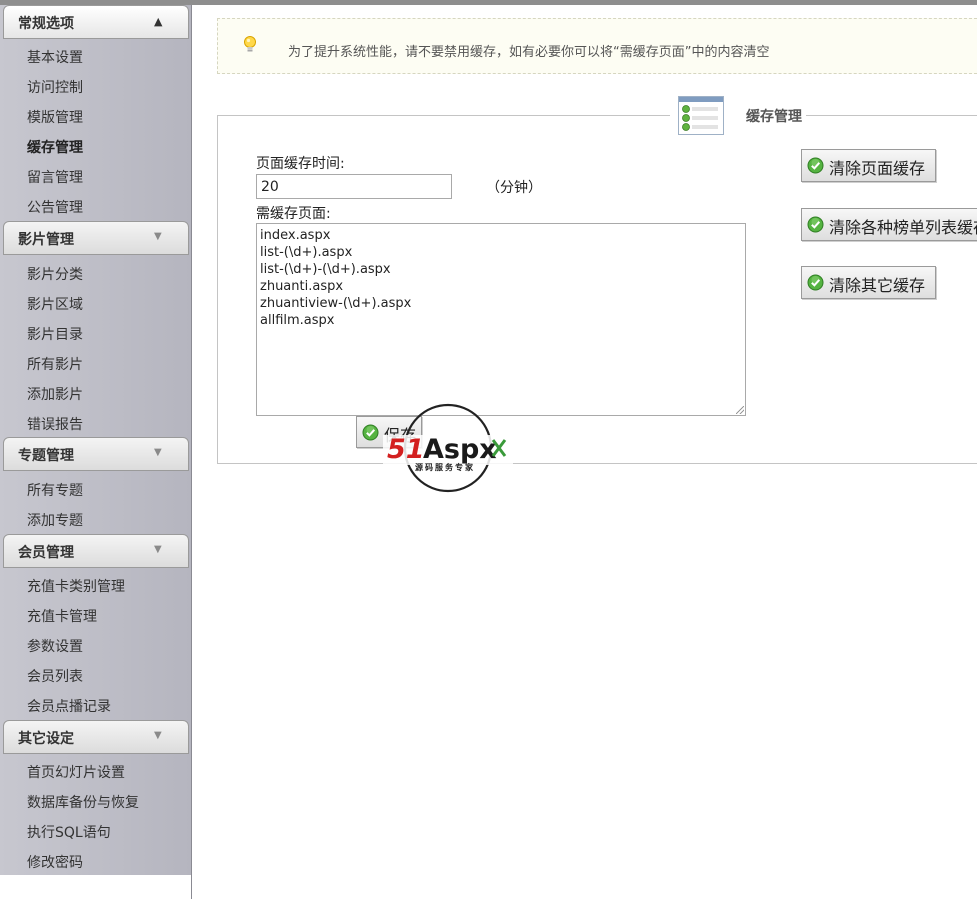  What do you see at coordinates (55, 274) in the screenshot?
I see `sidebar-item-film-categories: 影片分类` at bounding box center [55, 274].